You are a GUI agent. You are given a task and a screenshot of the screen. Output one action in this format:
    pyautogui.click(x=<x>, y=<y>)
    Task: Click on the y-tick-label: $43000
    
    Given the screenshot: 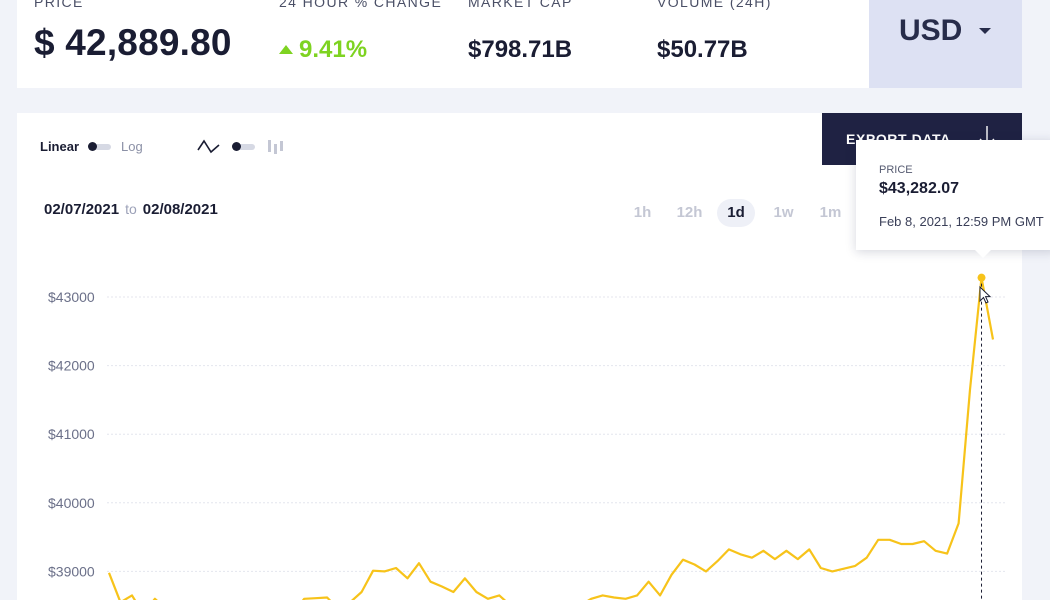 What is the action you would take?
    pyautogui.click(x=71, y=297)
    